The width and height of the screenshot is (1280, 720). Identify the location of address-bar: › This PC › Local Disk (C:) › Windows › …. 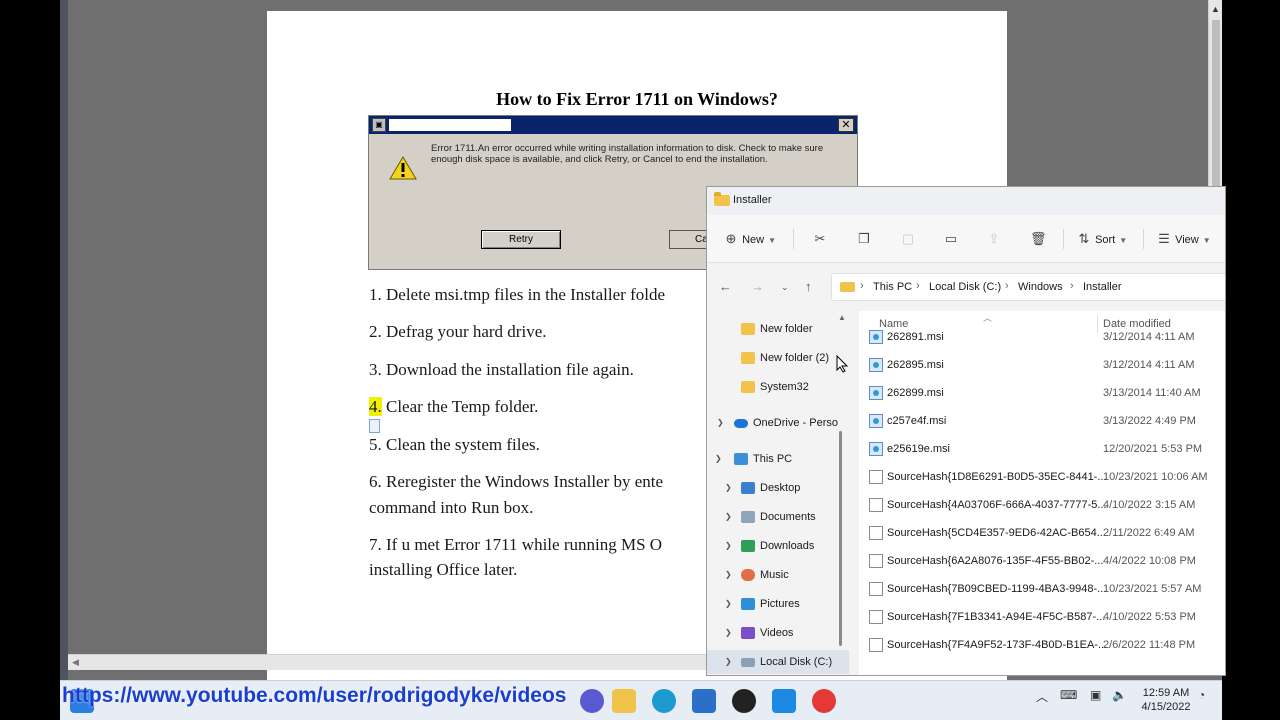
(1028, 287).